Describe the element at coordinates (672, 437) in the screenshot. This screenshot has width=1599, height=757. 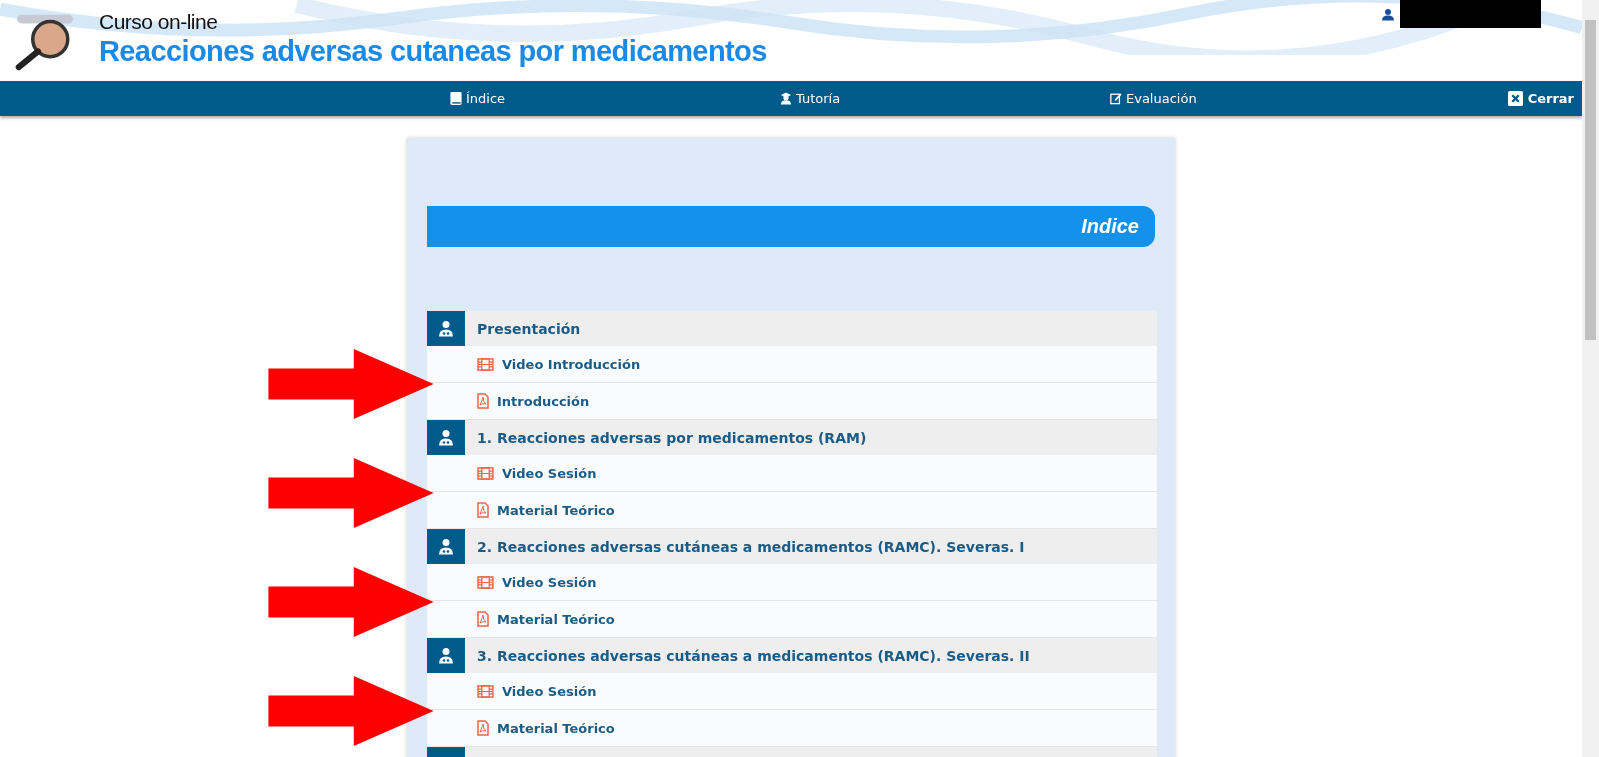
I see `section-title: 1. Reacciones adversas por medicamentos (RAM)` at that location.